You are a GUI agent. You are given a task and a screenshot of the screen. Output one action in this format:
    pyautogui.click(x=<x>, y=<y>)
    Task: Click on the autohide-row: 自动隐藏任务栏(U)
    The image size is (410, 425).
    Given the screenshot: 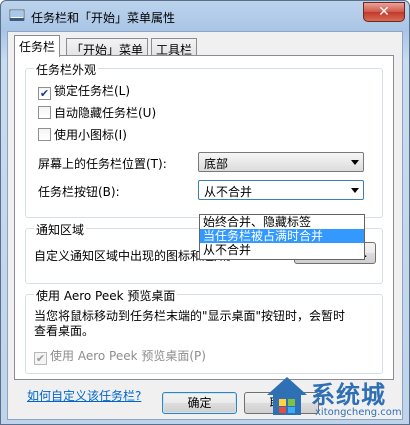 What is the action you would take?
    pyautogui.click(x=97, y=112)
    